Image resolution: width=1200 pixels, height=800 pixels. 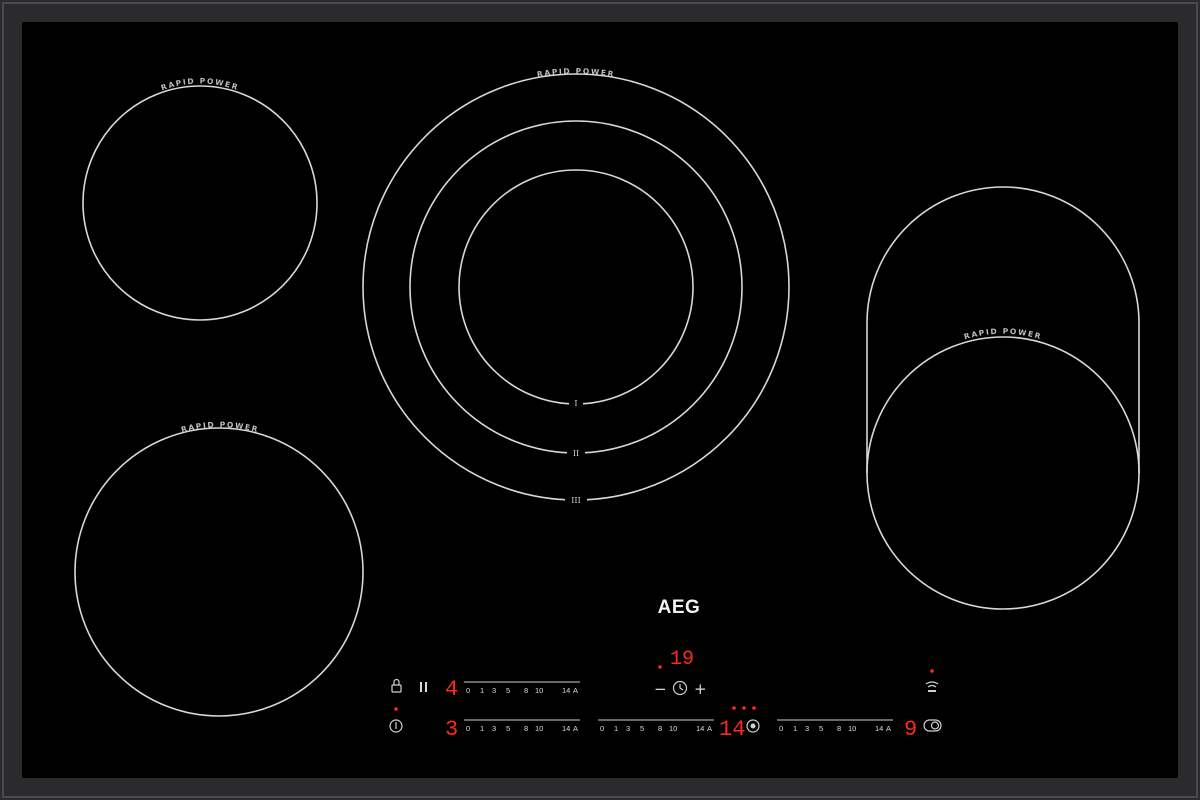 What do you see at coordinates (679, 607) in the screenshot?
I see `brand-logo: AEG` at bounding box center [679, 607].